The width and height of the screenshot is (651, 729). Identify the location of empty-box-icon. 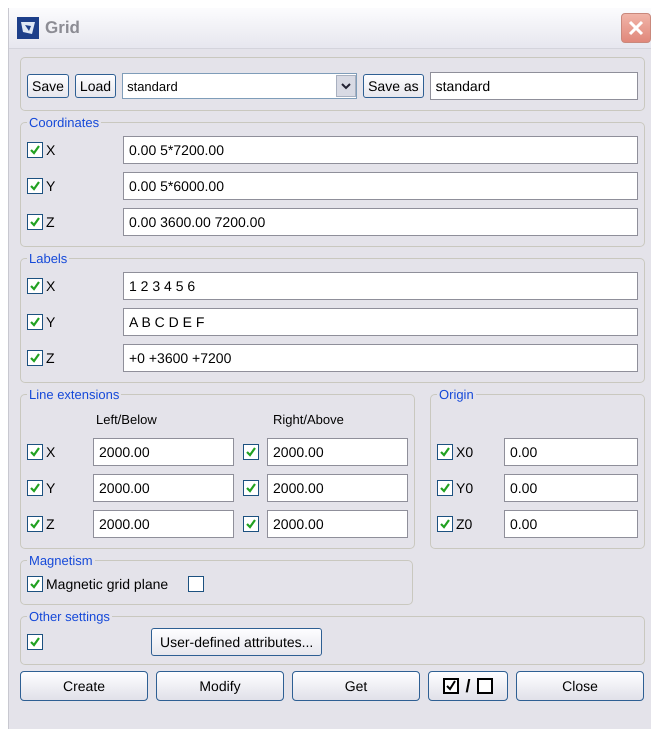
(484, 686).